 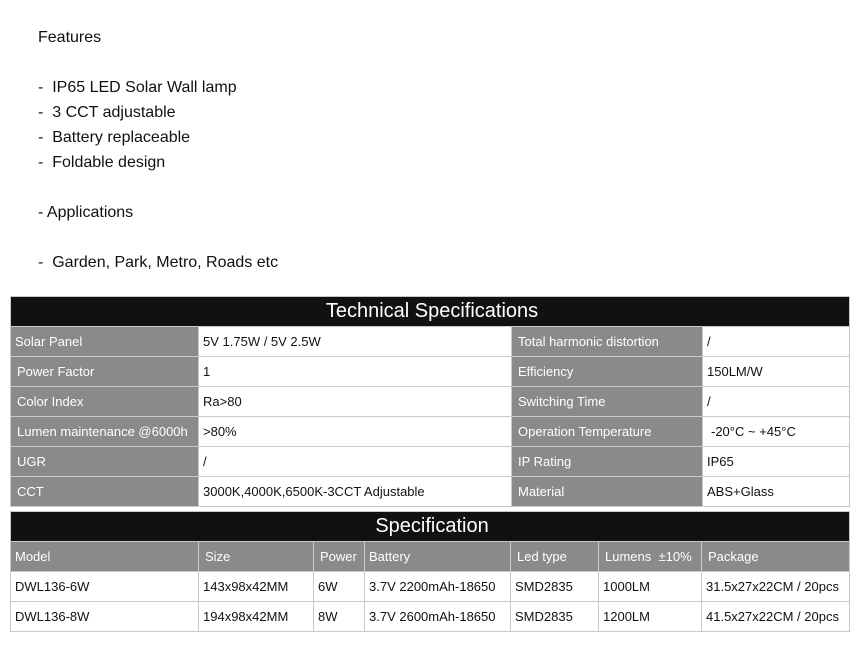 I want to click on spec-value: 5V 1.75W / 5V 2.5W, so click(x=355, y=341).